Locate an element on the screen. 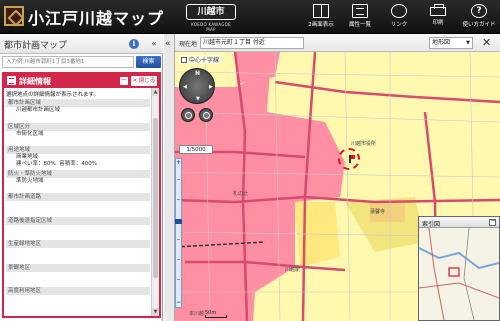 The height and width of the screenshot is (321, 500). section-label: 生産緑地地区 is located at coordinates (78, 244).